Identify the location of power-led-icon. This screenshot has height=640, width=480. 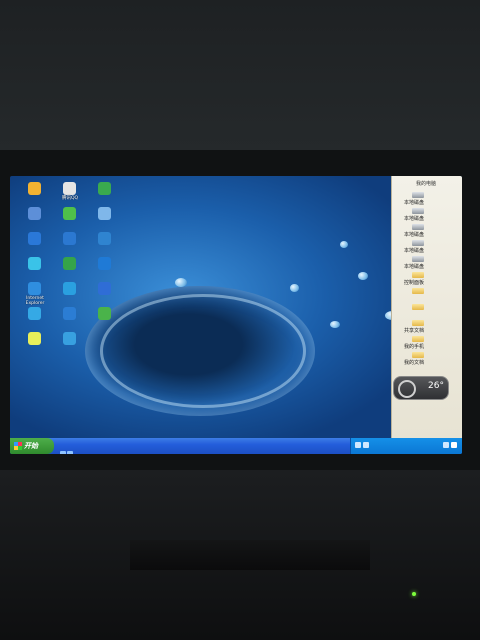
(414, 594).